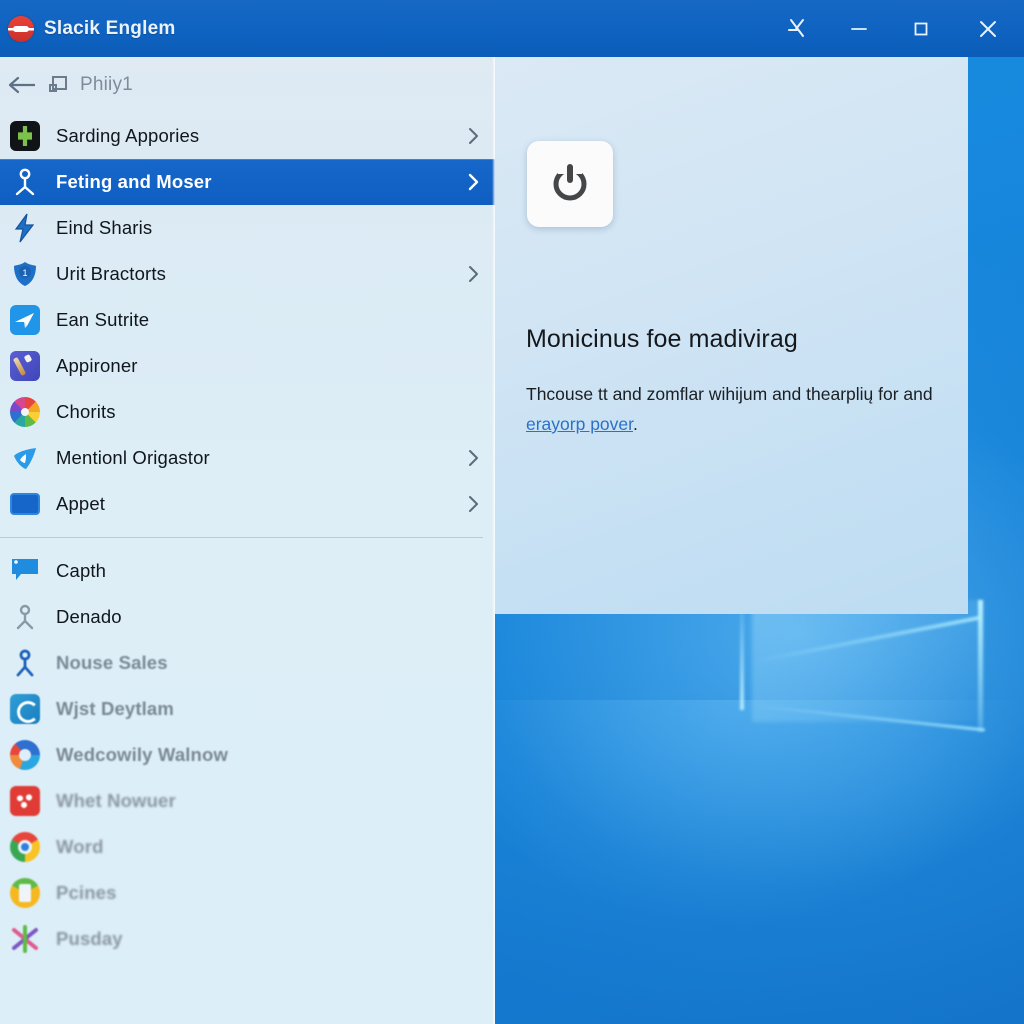 This screenshot has width=1024, height=1024. I want to click on maximize-icon, so click(921, 28).